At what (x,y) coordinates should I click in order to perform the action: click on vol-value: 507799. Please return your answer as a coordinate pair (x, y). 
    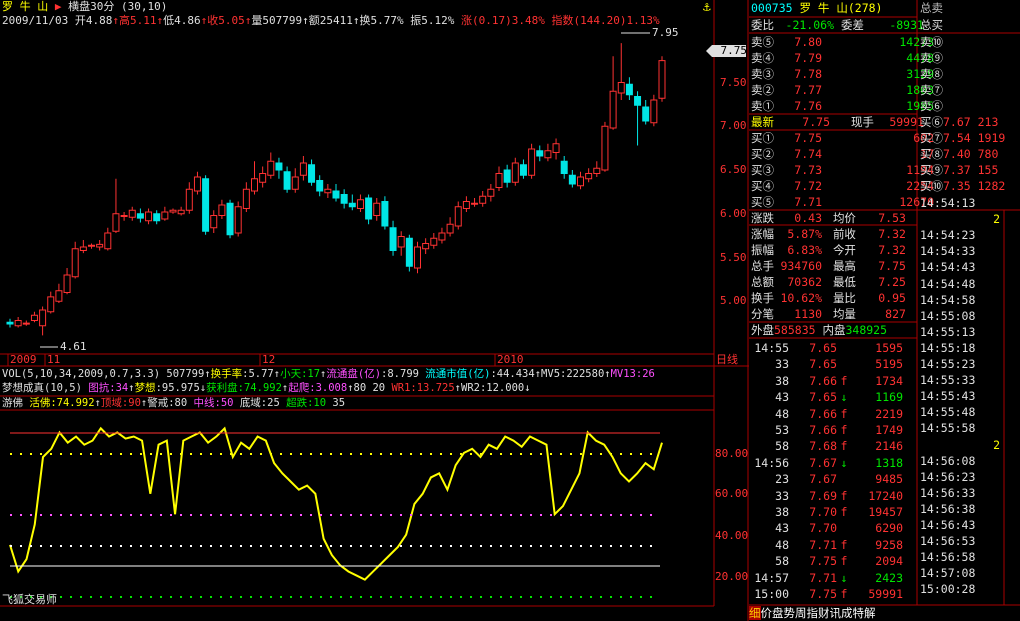
    Looking at the image, I should click on (185, 374).